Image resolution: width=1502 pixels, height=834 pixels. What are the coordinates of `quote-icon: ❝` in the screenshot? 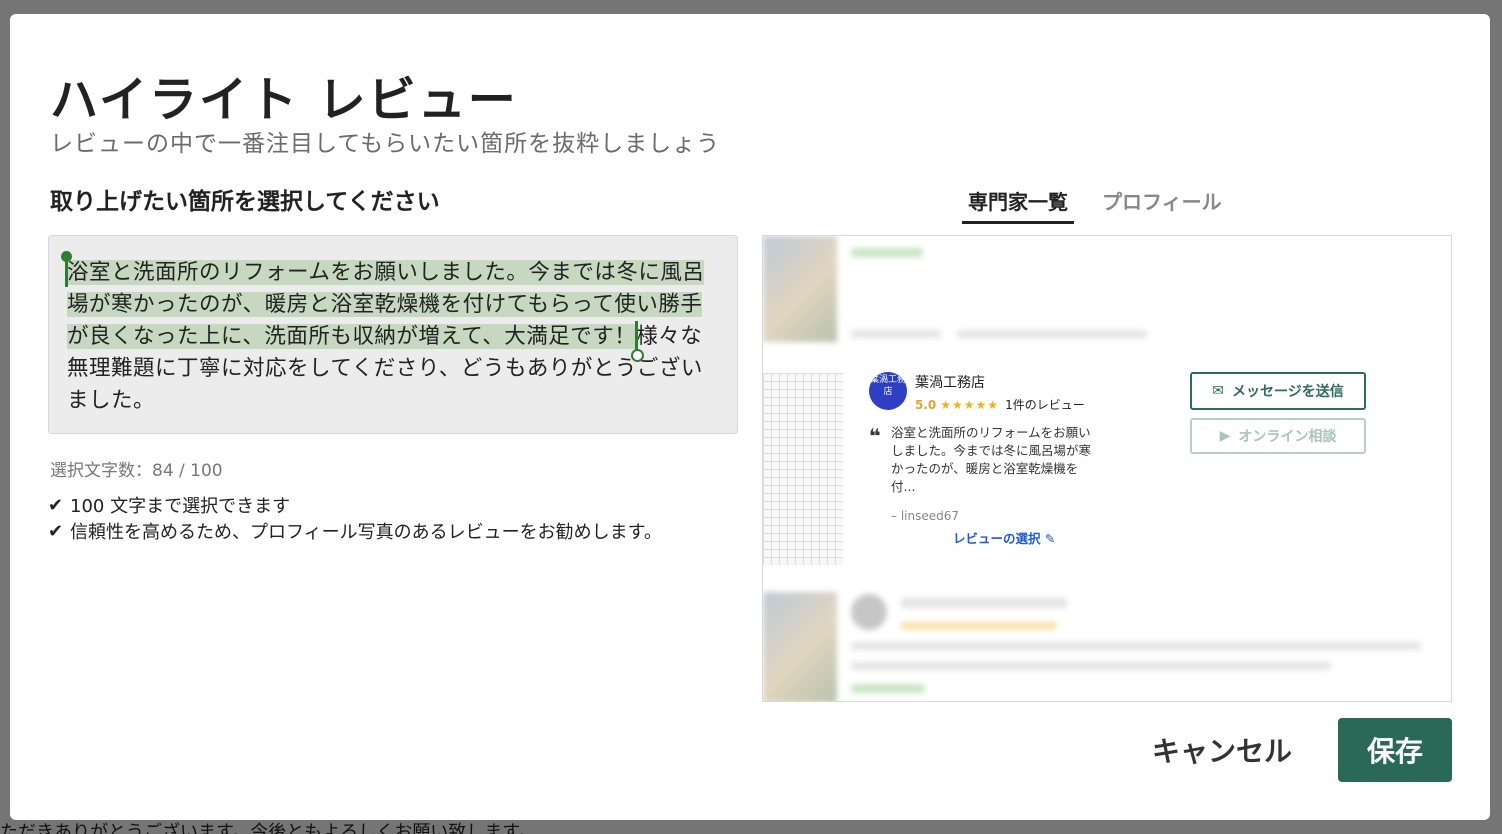 It's located at (875, 436).